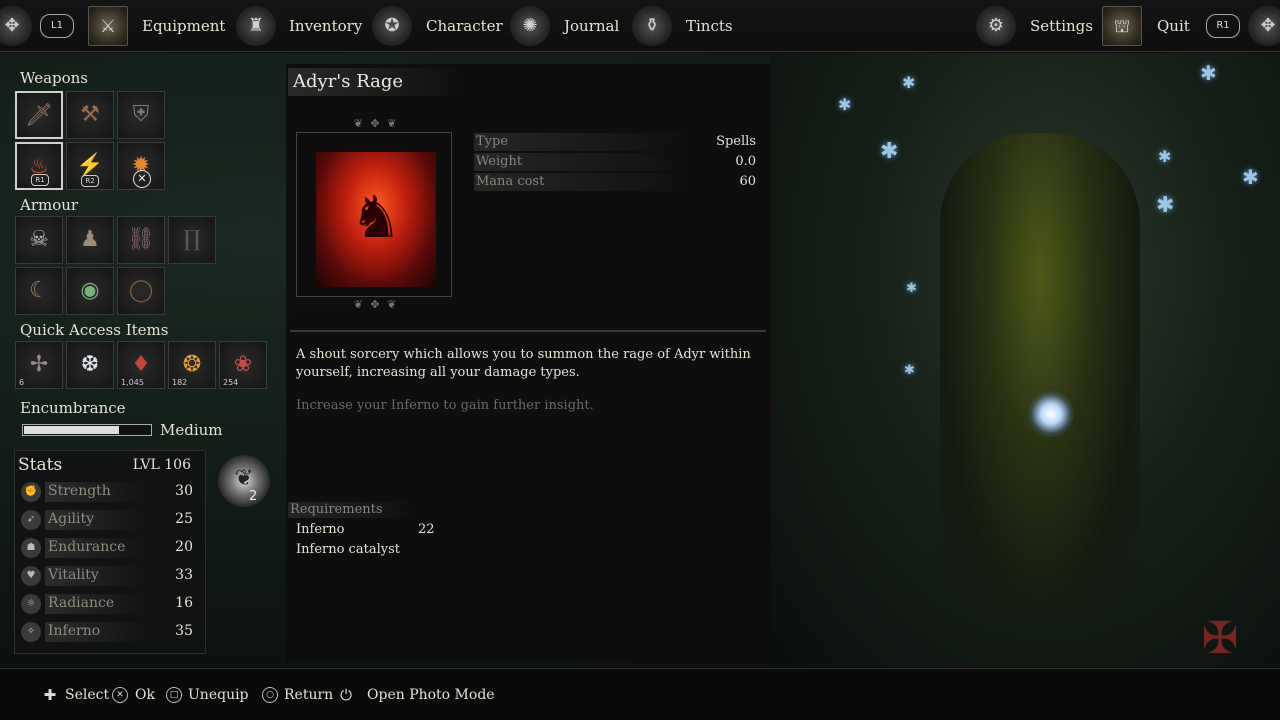 Image resolution: width=1280 pixels, height=720 pixels. I want to click on settings-button: Settings, so click(1061, 26).